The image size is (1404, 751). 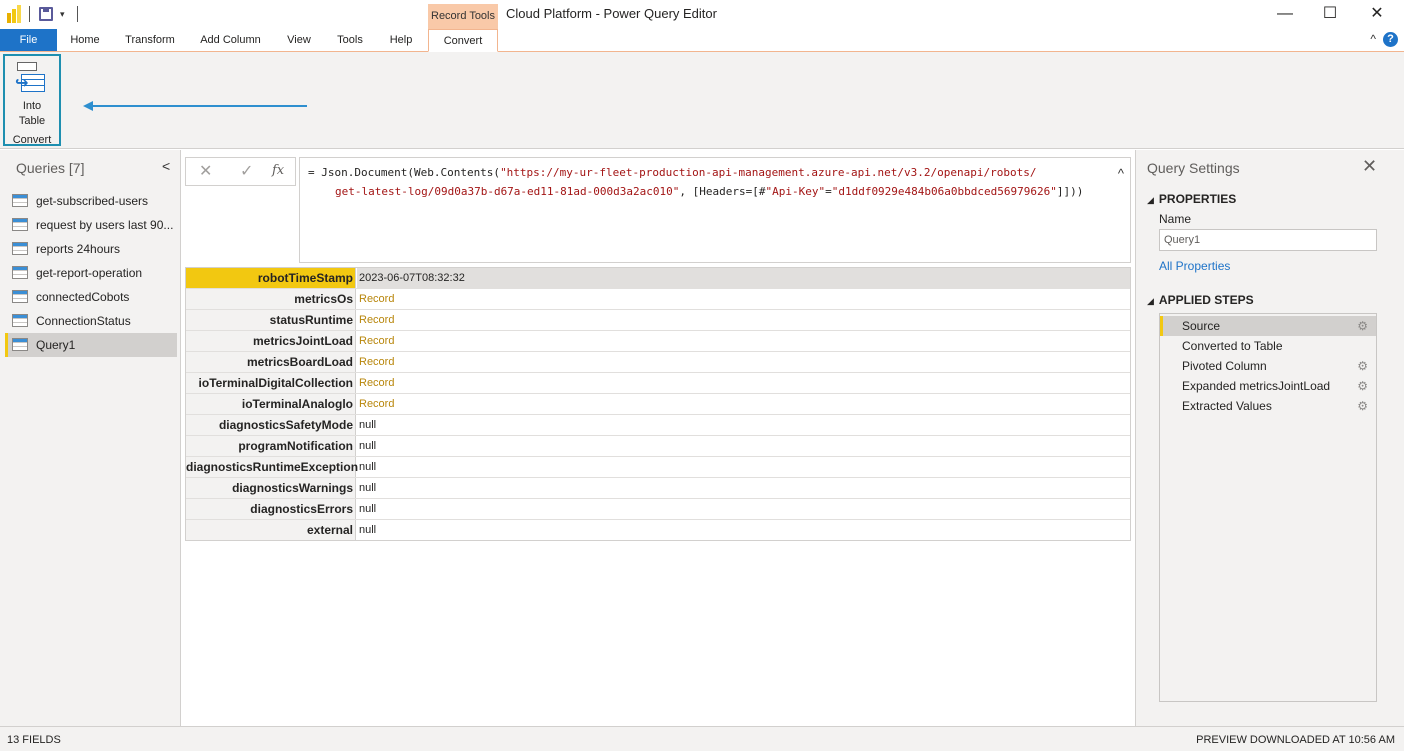 I want to click on query-item-label: ConnectionStatus, so click(x=83, y=321).